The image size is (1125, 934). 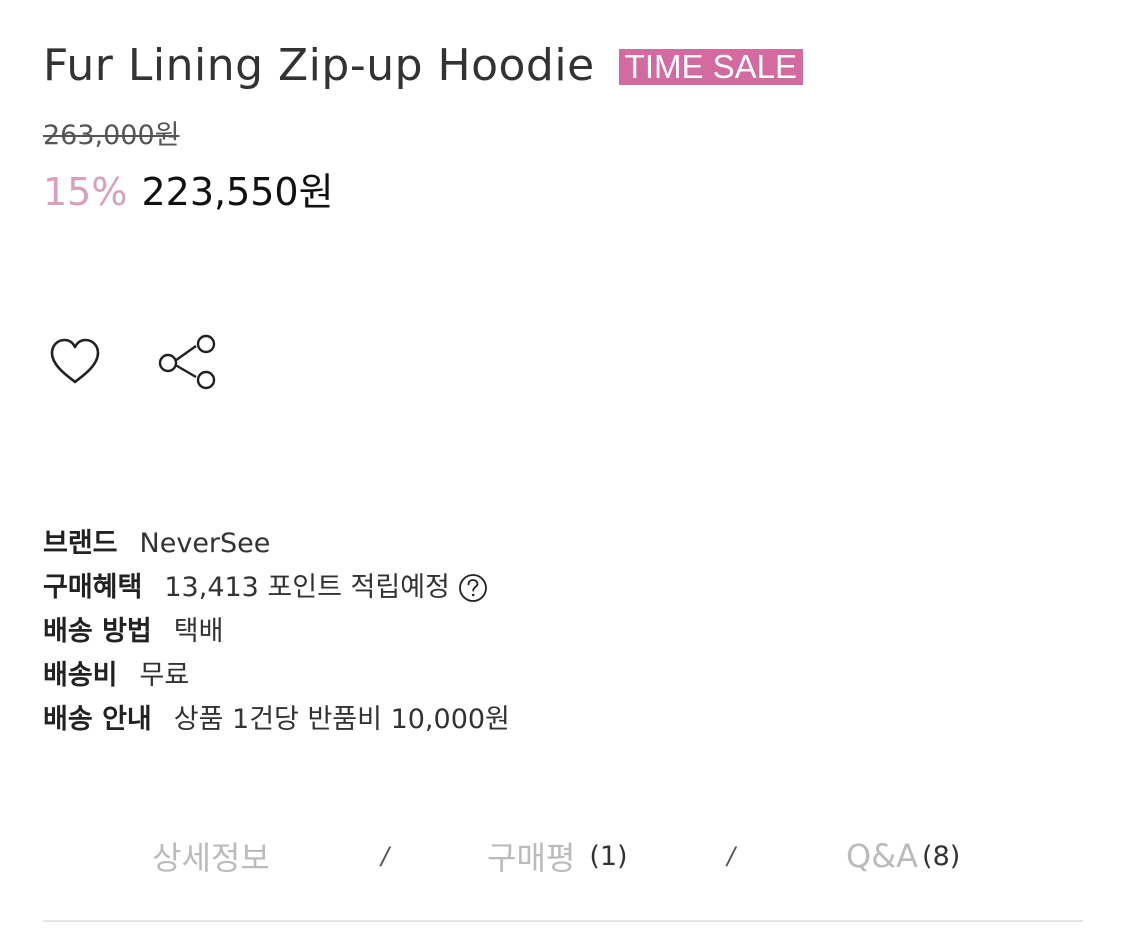 I want to click on info-value: 무료, so click(x=164, y=675).